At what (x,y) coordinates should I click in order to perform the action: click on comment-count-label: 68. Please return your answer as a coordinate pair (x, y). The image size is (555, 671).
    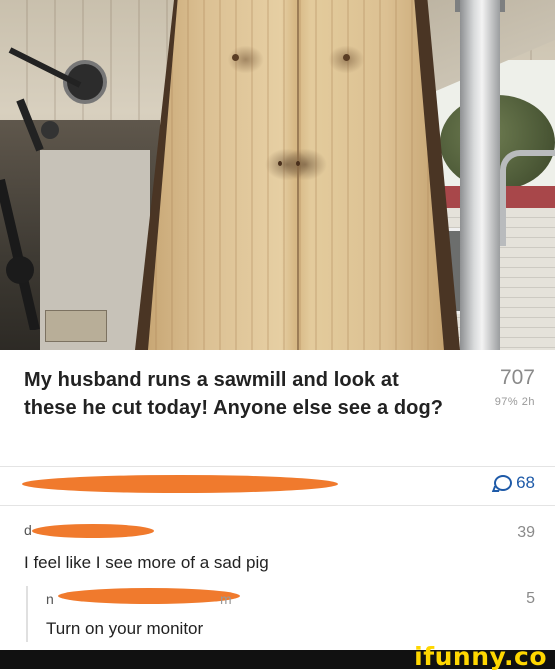
    Looking at the image, I should click on (525, 482).